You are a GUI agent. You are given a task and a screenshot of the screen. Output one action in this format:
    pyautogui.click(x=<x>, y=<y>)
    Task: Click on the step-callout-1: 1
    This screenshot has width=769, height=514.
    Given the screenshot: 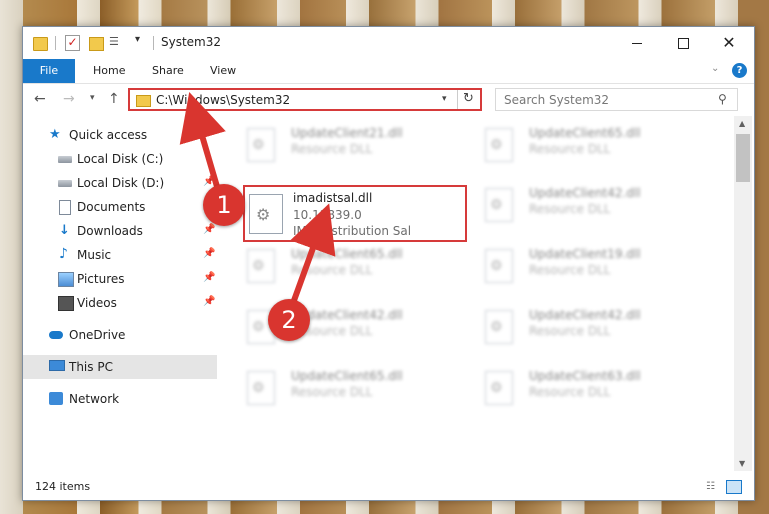 What is the action you would take?
    pyautogui.click(x=224, y=205)
    